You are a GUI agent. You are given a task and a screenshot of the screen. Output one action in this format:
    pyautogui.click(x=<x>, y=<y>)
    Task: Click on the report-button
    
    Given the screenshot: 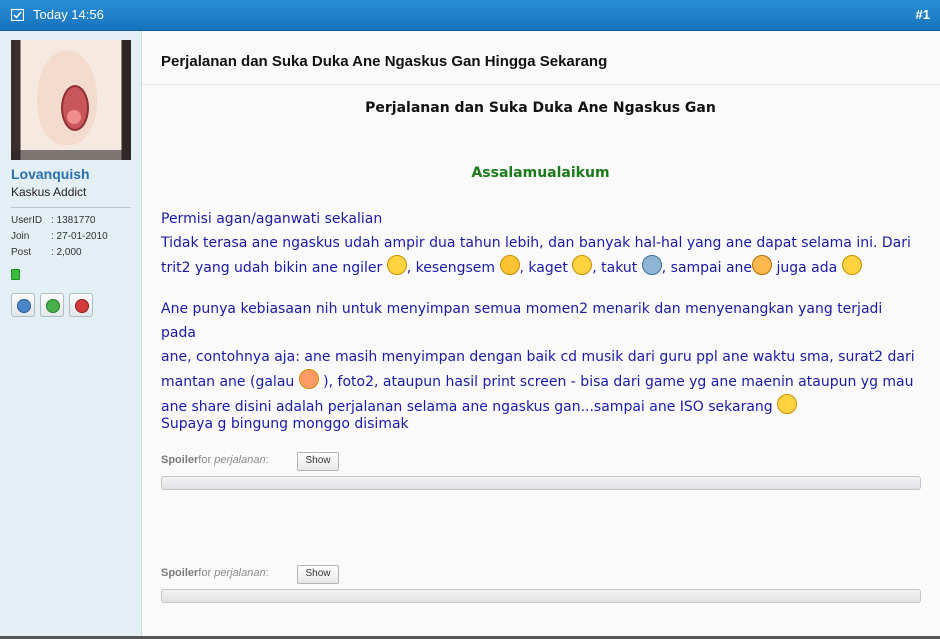 What is the action you would take?
    pyautogui.click(x=81, y=305)
    